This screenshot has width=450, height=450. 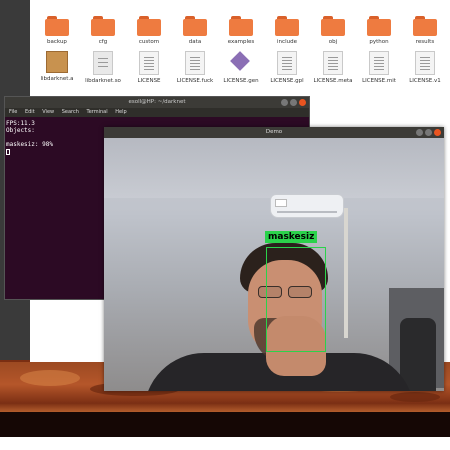 I want to click on file-item: LICENSE.gpl, so click(x=287, y=67).